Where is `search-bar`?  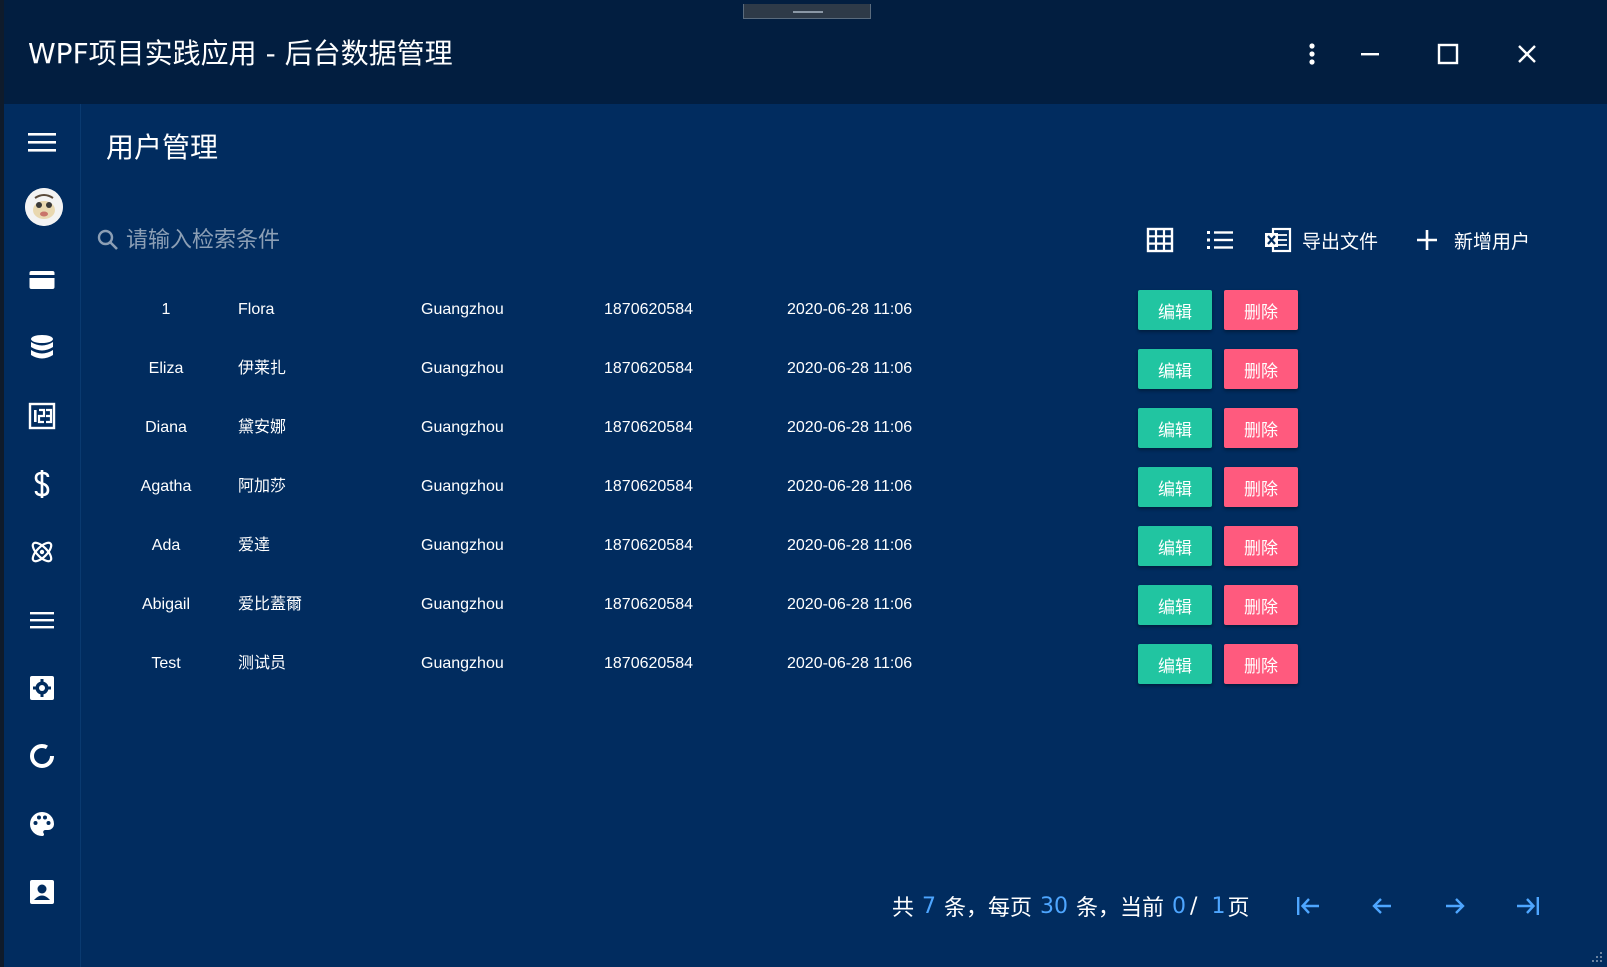 search-bar is located at coordinates (276, 240).